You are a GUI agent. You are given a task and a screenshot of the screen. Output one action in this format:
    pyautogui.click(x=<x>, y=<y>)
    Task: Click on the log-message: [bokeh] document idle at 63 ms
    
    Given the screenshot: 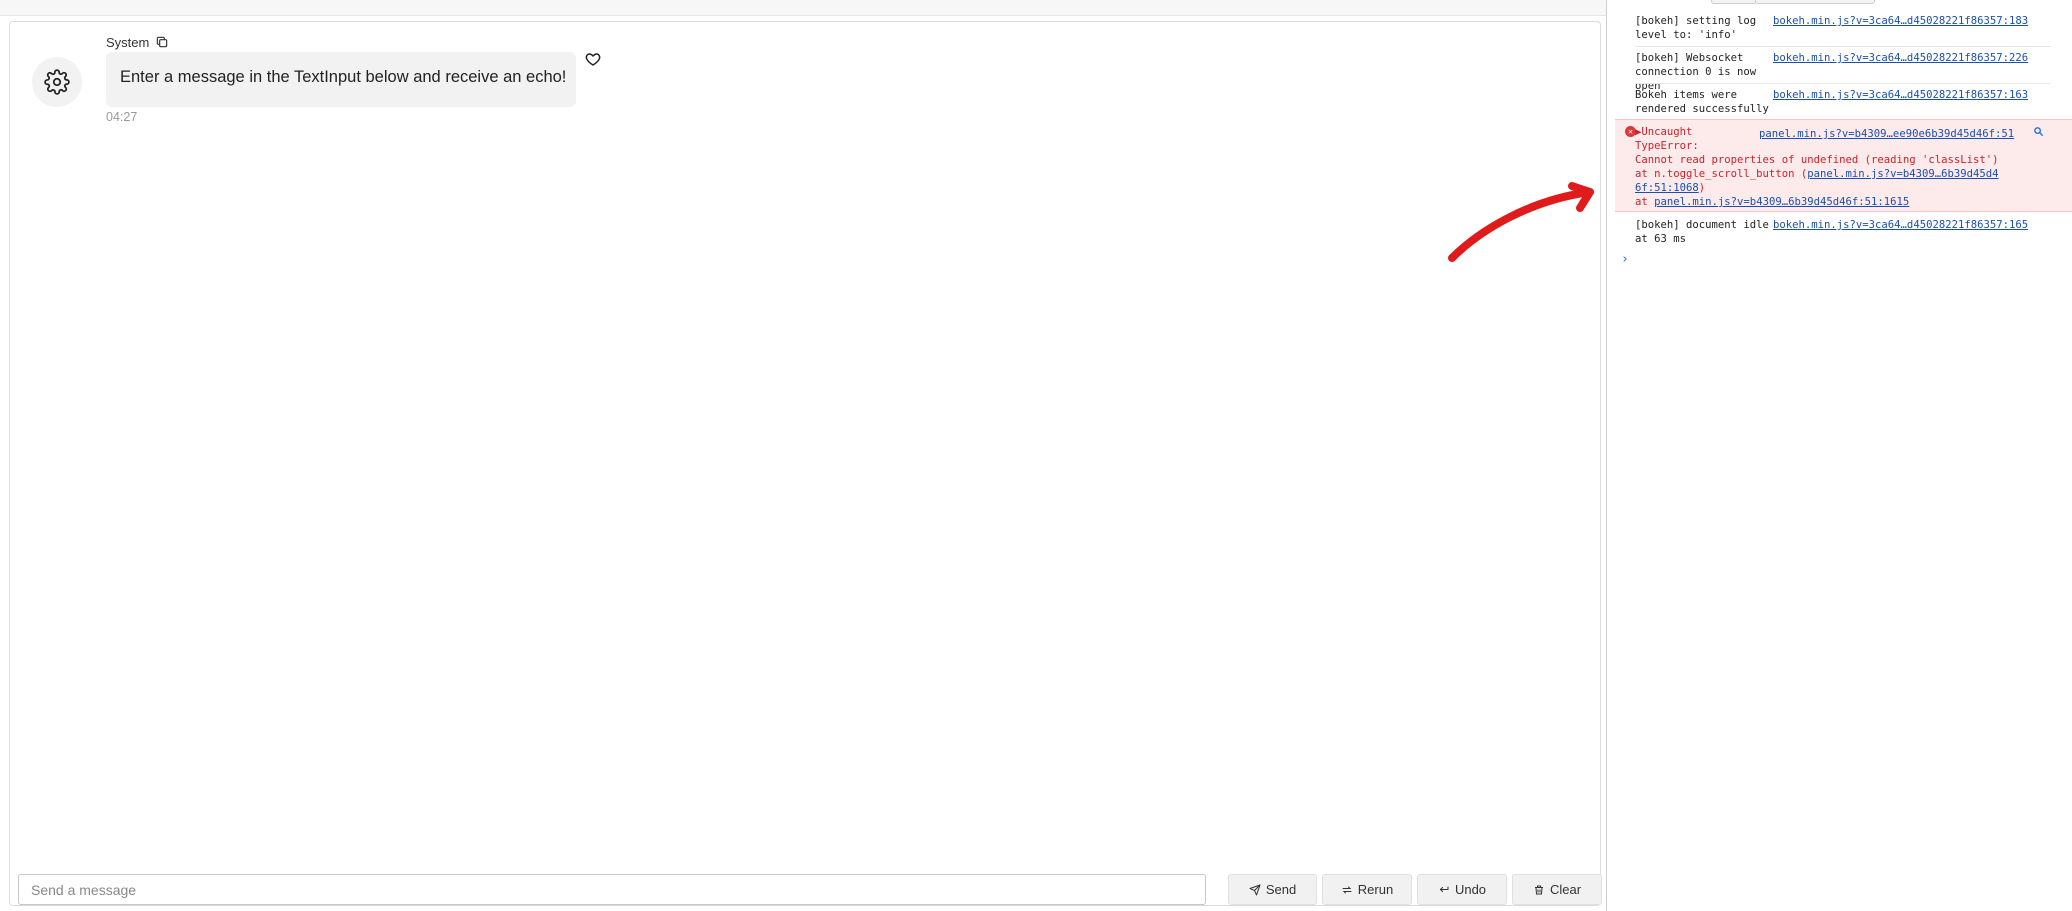 What is the action you would take?
    pyautogui.click(x=1705, y=232)
    